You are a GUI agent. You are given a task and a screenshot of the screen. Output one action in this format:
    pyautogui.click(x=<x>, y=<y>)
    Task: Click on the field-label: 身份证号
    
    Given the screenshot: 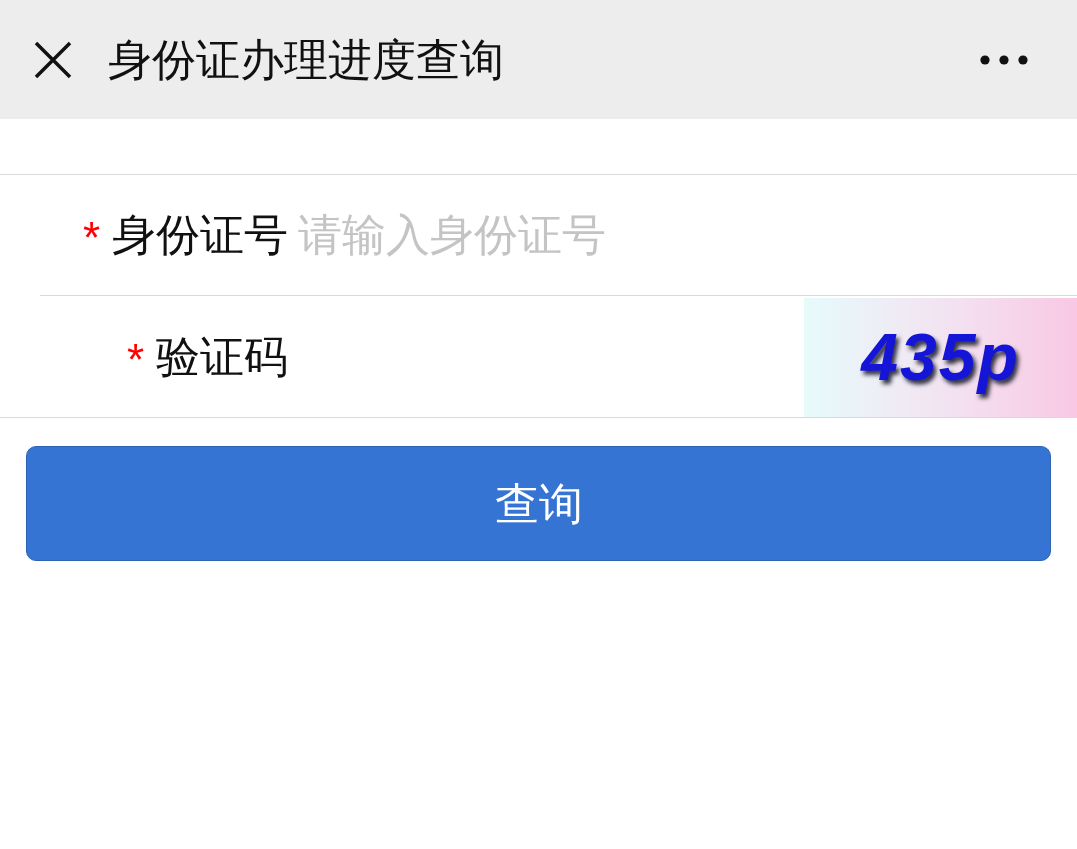 What is the action you would take?
    pyautogui.click(x=200, y=235)
    